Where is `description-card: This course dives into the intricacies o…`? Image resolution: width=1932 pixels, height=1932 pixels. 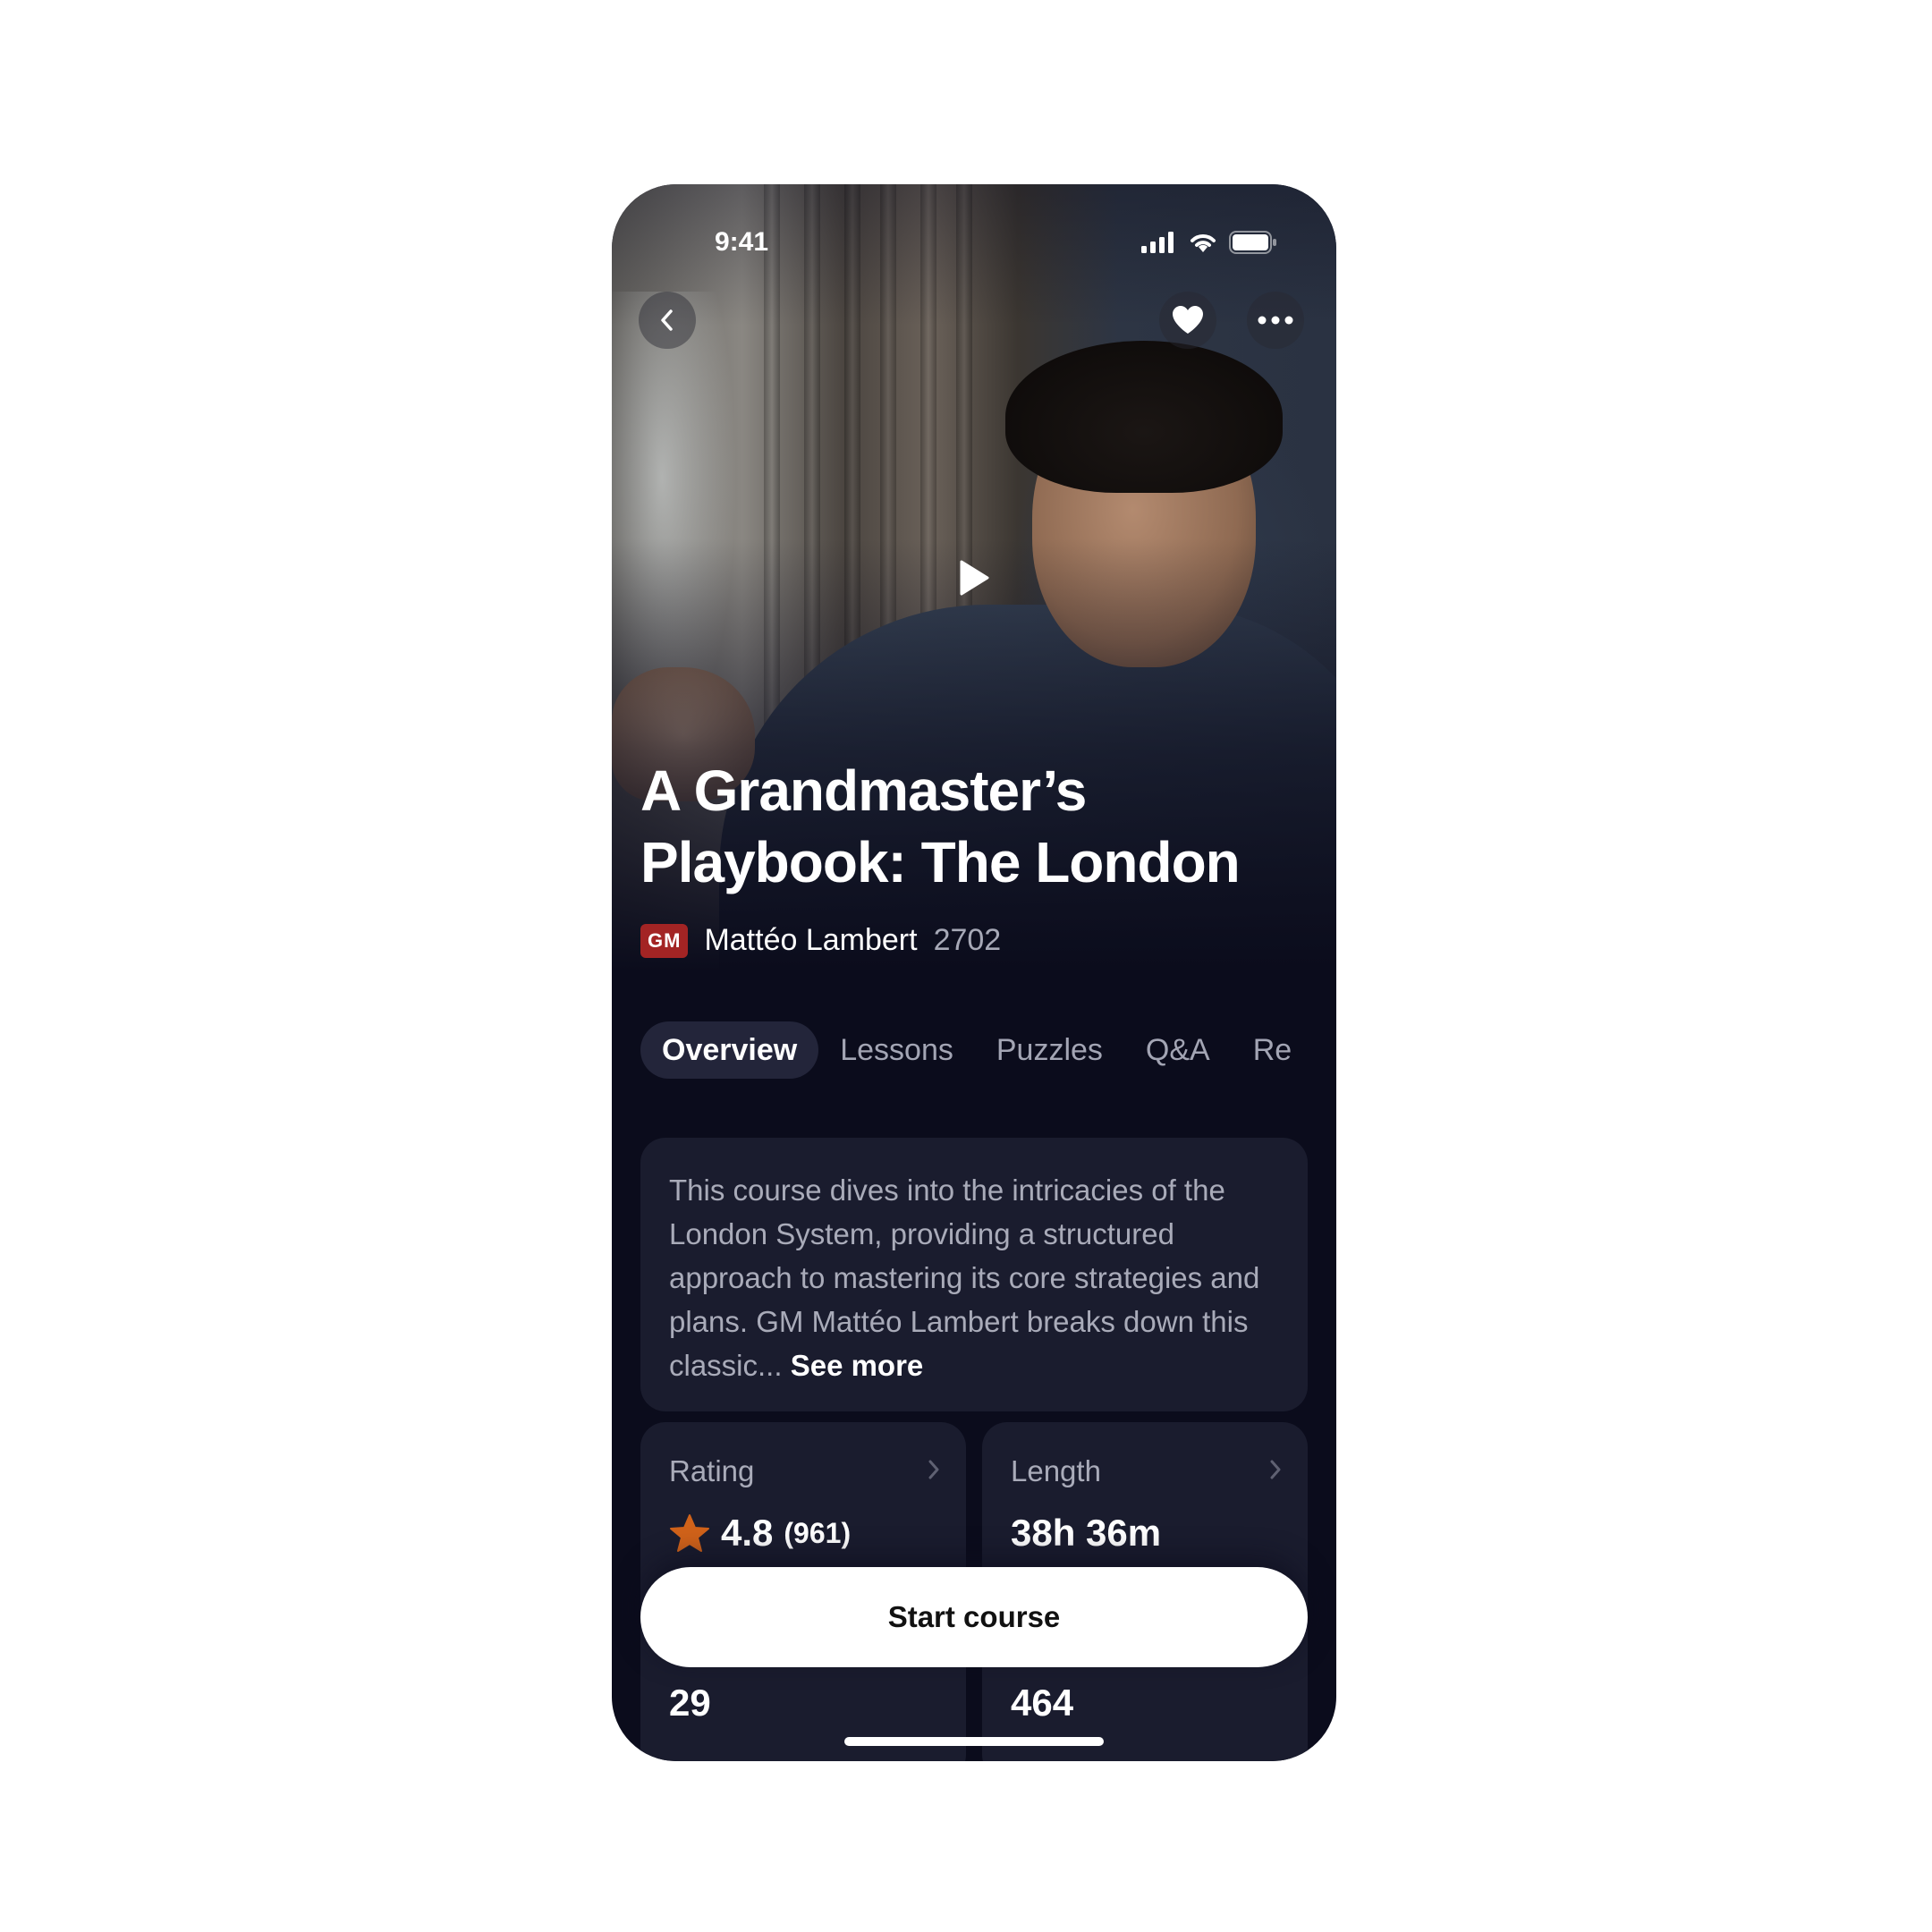
description-card: This course dives into the intricacies o… is located at coordinates (974, 1274).